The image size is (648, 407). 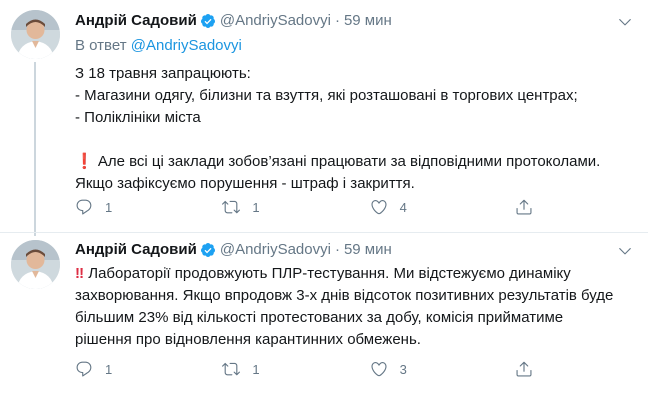 I want to click on reply-context: В ответ @AndriySadovyi, so click(x=158, y=45).